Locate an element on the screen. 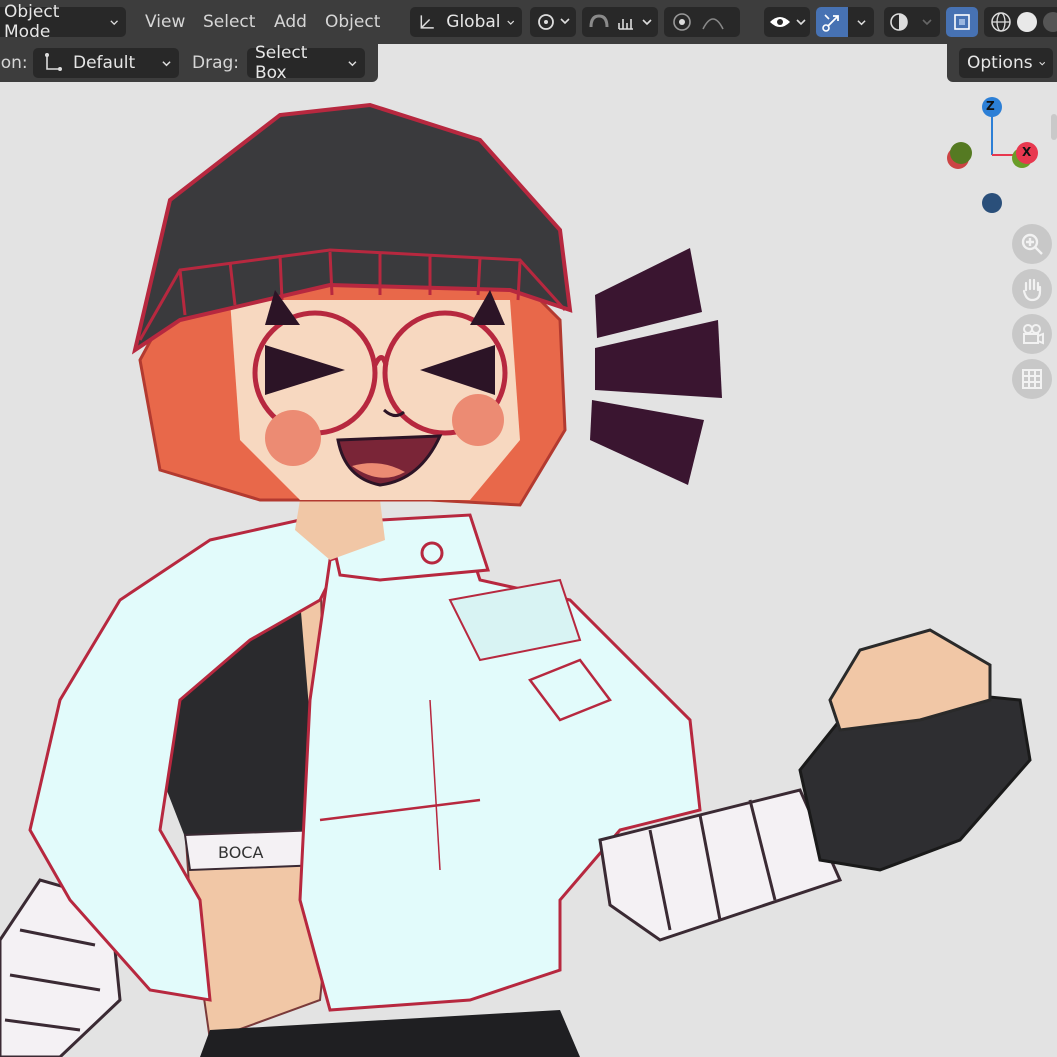  action-lines is located at coordinates (656, 366).